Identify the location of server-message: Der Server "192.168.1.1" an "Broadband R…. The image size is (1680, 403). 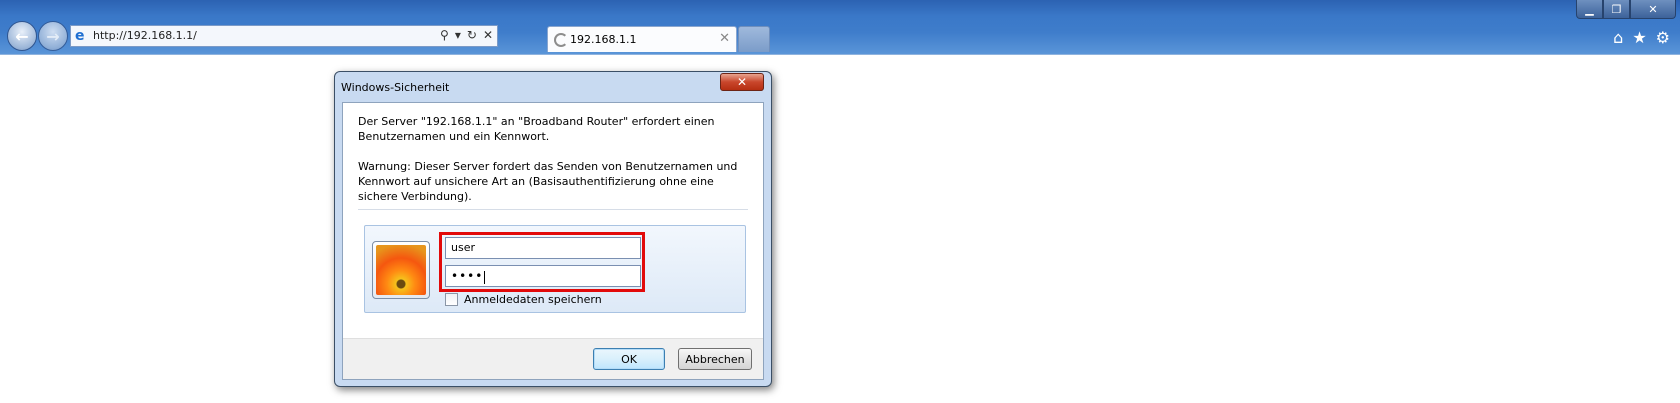
(536, 129).